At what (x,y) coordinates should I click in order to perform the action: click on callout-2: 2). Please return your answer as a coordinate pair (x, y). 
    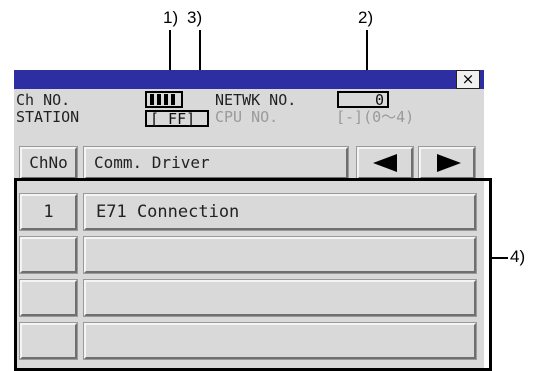
    Looking at the image, I should click on (366, 17).